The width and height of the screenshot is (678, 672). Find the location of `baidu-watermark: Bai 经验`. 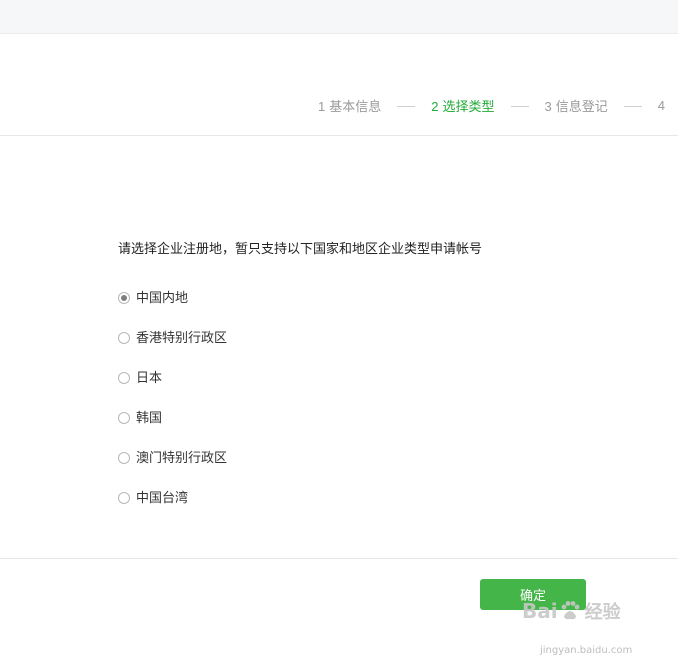

baidu-watermark: Bai 经验 is located at coordinates (571, 611).